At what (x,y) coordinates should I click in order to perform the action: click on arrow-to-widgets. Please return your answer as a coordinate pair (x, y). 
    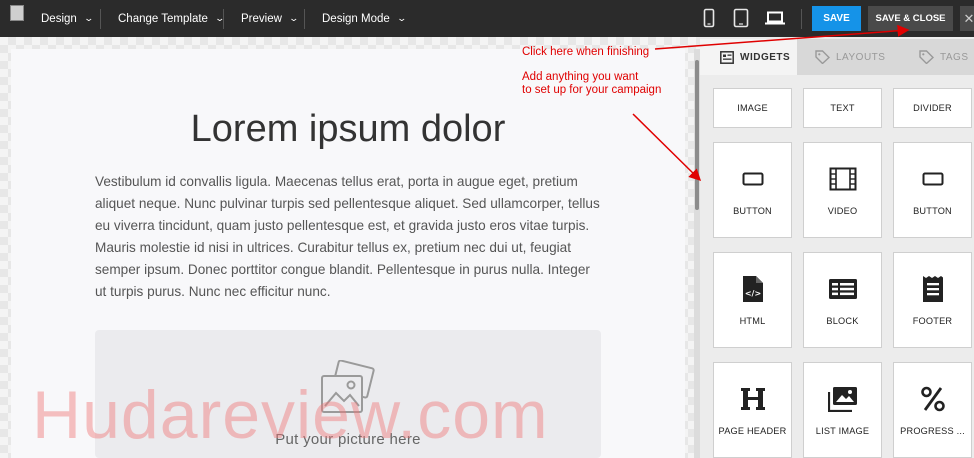
    Looking at the image, I should click on (667, 147).